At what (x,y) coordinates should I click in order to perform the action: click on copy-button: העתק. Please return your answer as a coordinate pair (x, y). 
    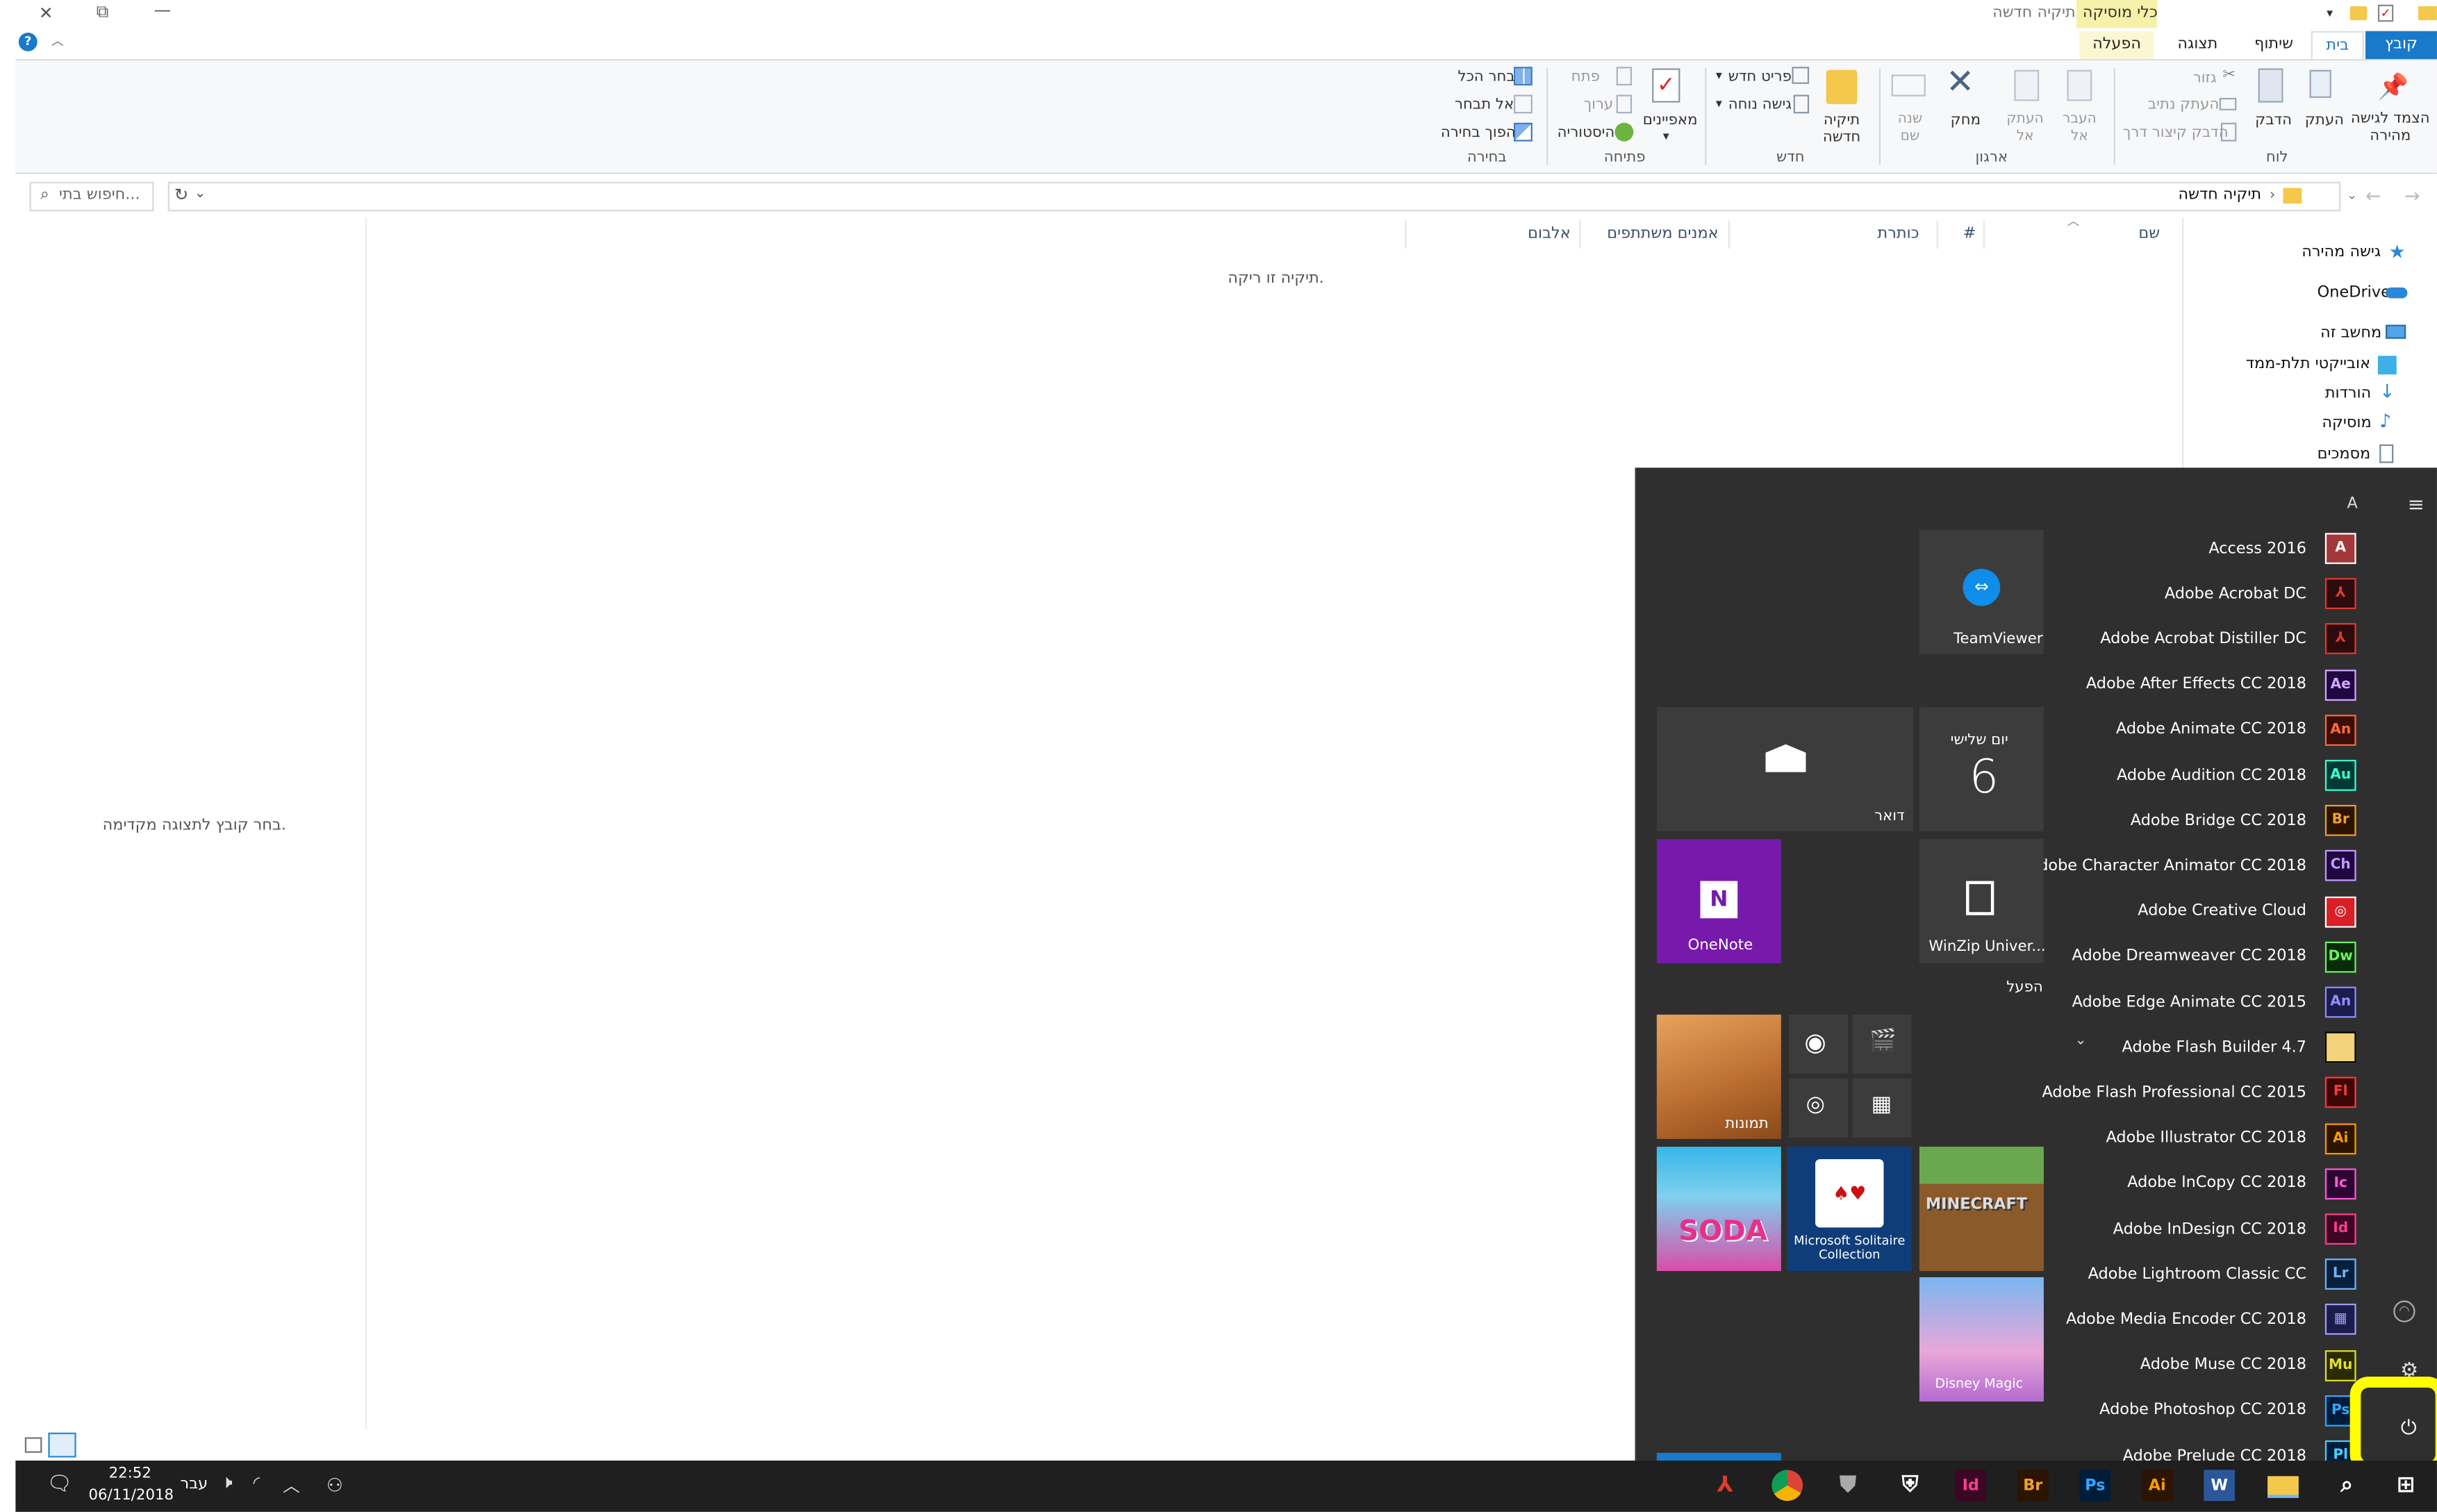
    Looking at the image, I should click on (2324, 121).